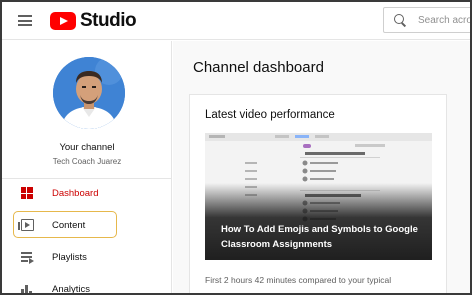 Image resolution: width=472 pixels, height=295 pixels. I want to click on page-title: Channel dashboard, so click(258, 67).